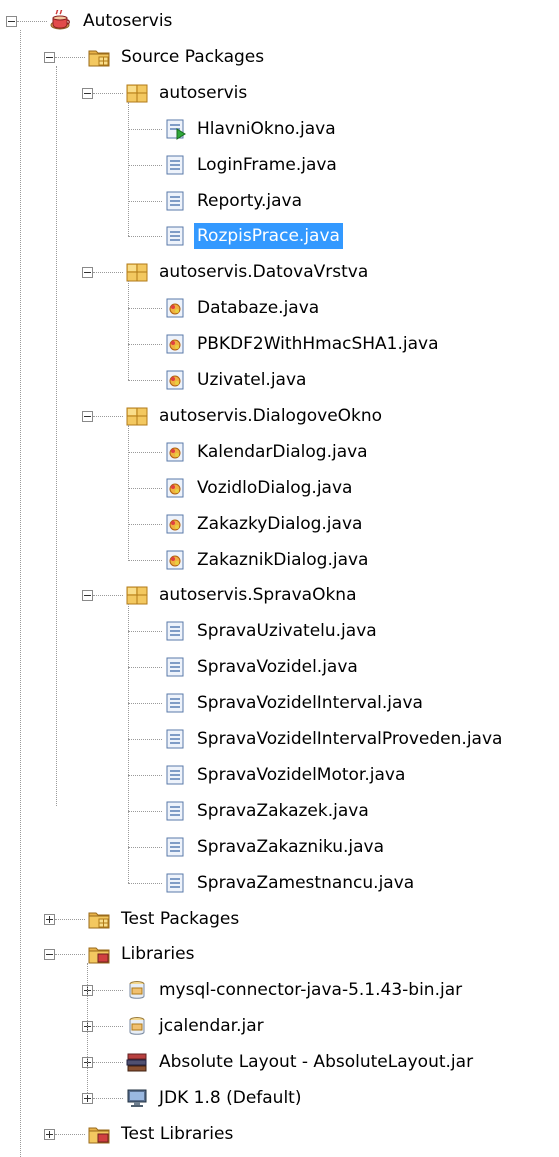 The width and height of the screenshot is (559, 1157). Describe the element at coordinates (137, 1026) in the screenshot. I see `jar-icon` at that location.